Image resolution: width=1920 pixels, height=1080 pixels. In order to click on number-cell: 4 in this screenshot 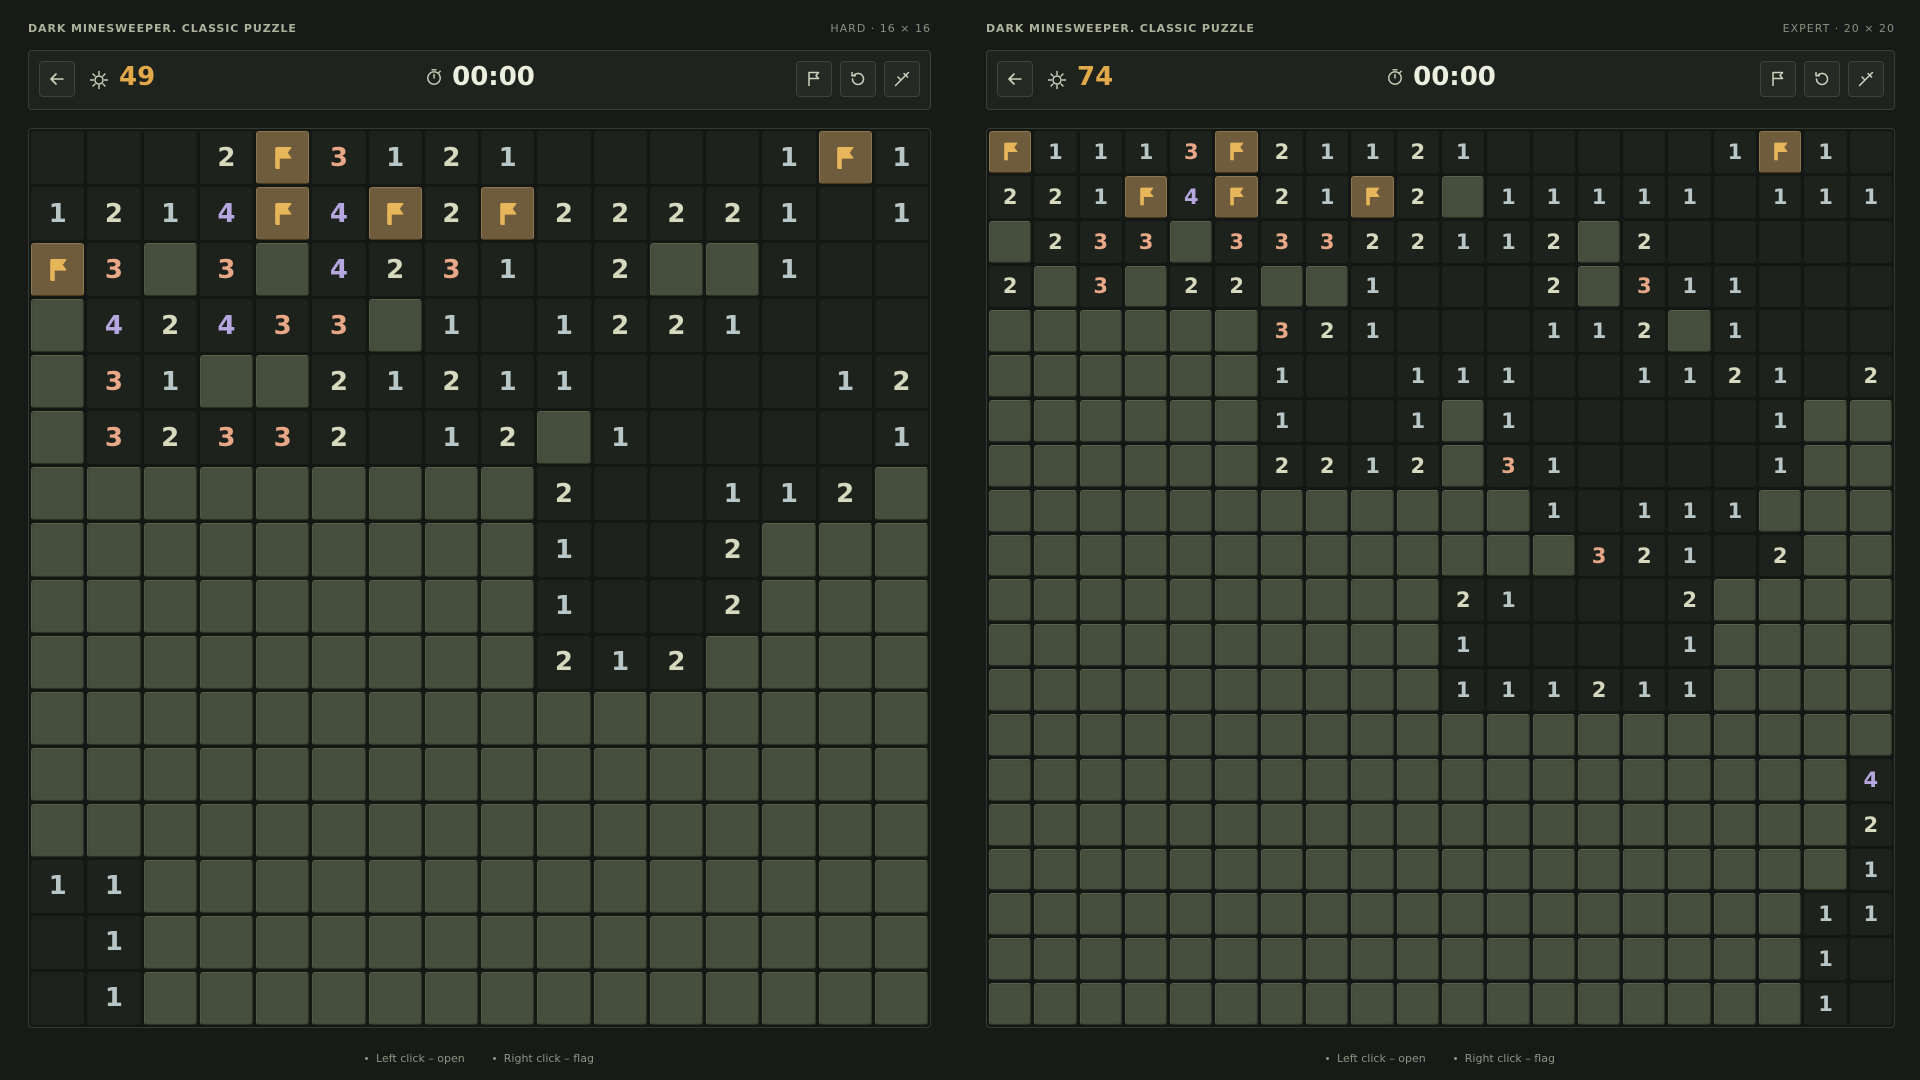, I will do `click(1870, 779)`.